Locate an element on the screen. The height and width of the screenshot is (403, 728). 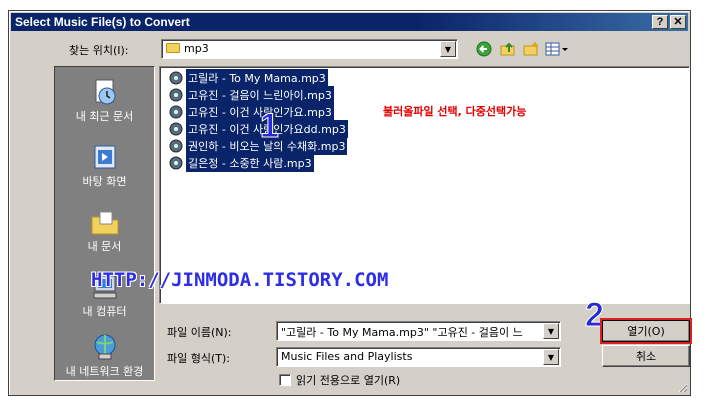
place-recent-documents: 내 최근 문서 is located at coordinates (104, 100).